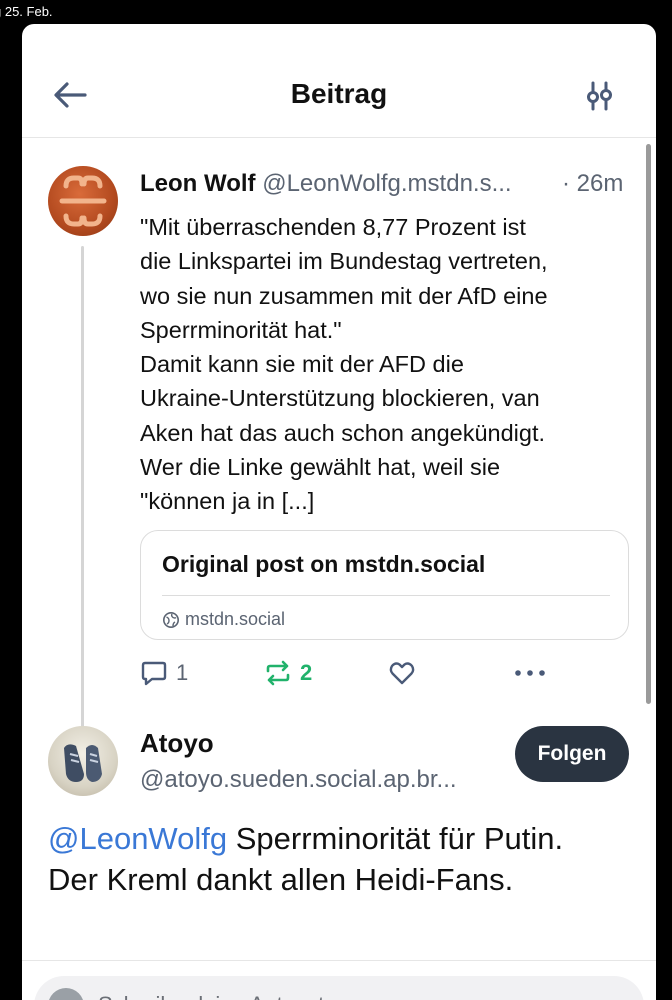 The width and height of the screenshot is (672, 1000). Describe the element at coordinates (82, 493) in the screenshot. I see `thread-connector` at that location.